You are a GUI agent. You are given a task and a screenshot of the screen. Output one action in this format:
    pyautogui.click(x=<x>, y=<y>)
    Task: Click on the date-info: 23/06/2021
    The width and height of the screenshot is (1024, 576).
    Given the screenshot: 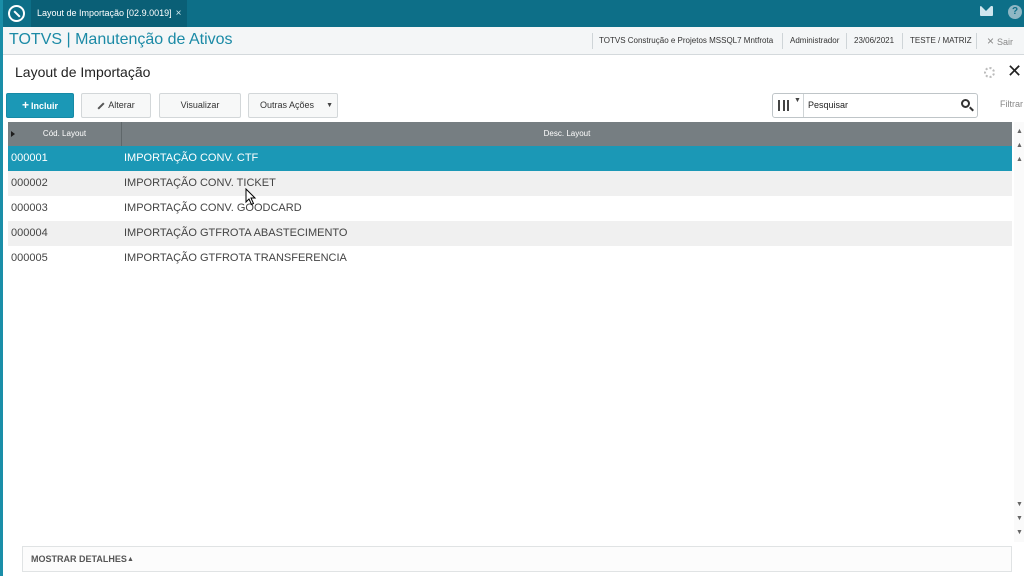 What is the action you would take?
    pyautogui.click(x=874, y=40)
    